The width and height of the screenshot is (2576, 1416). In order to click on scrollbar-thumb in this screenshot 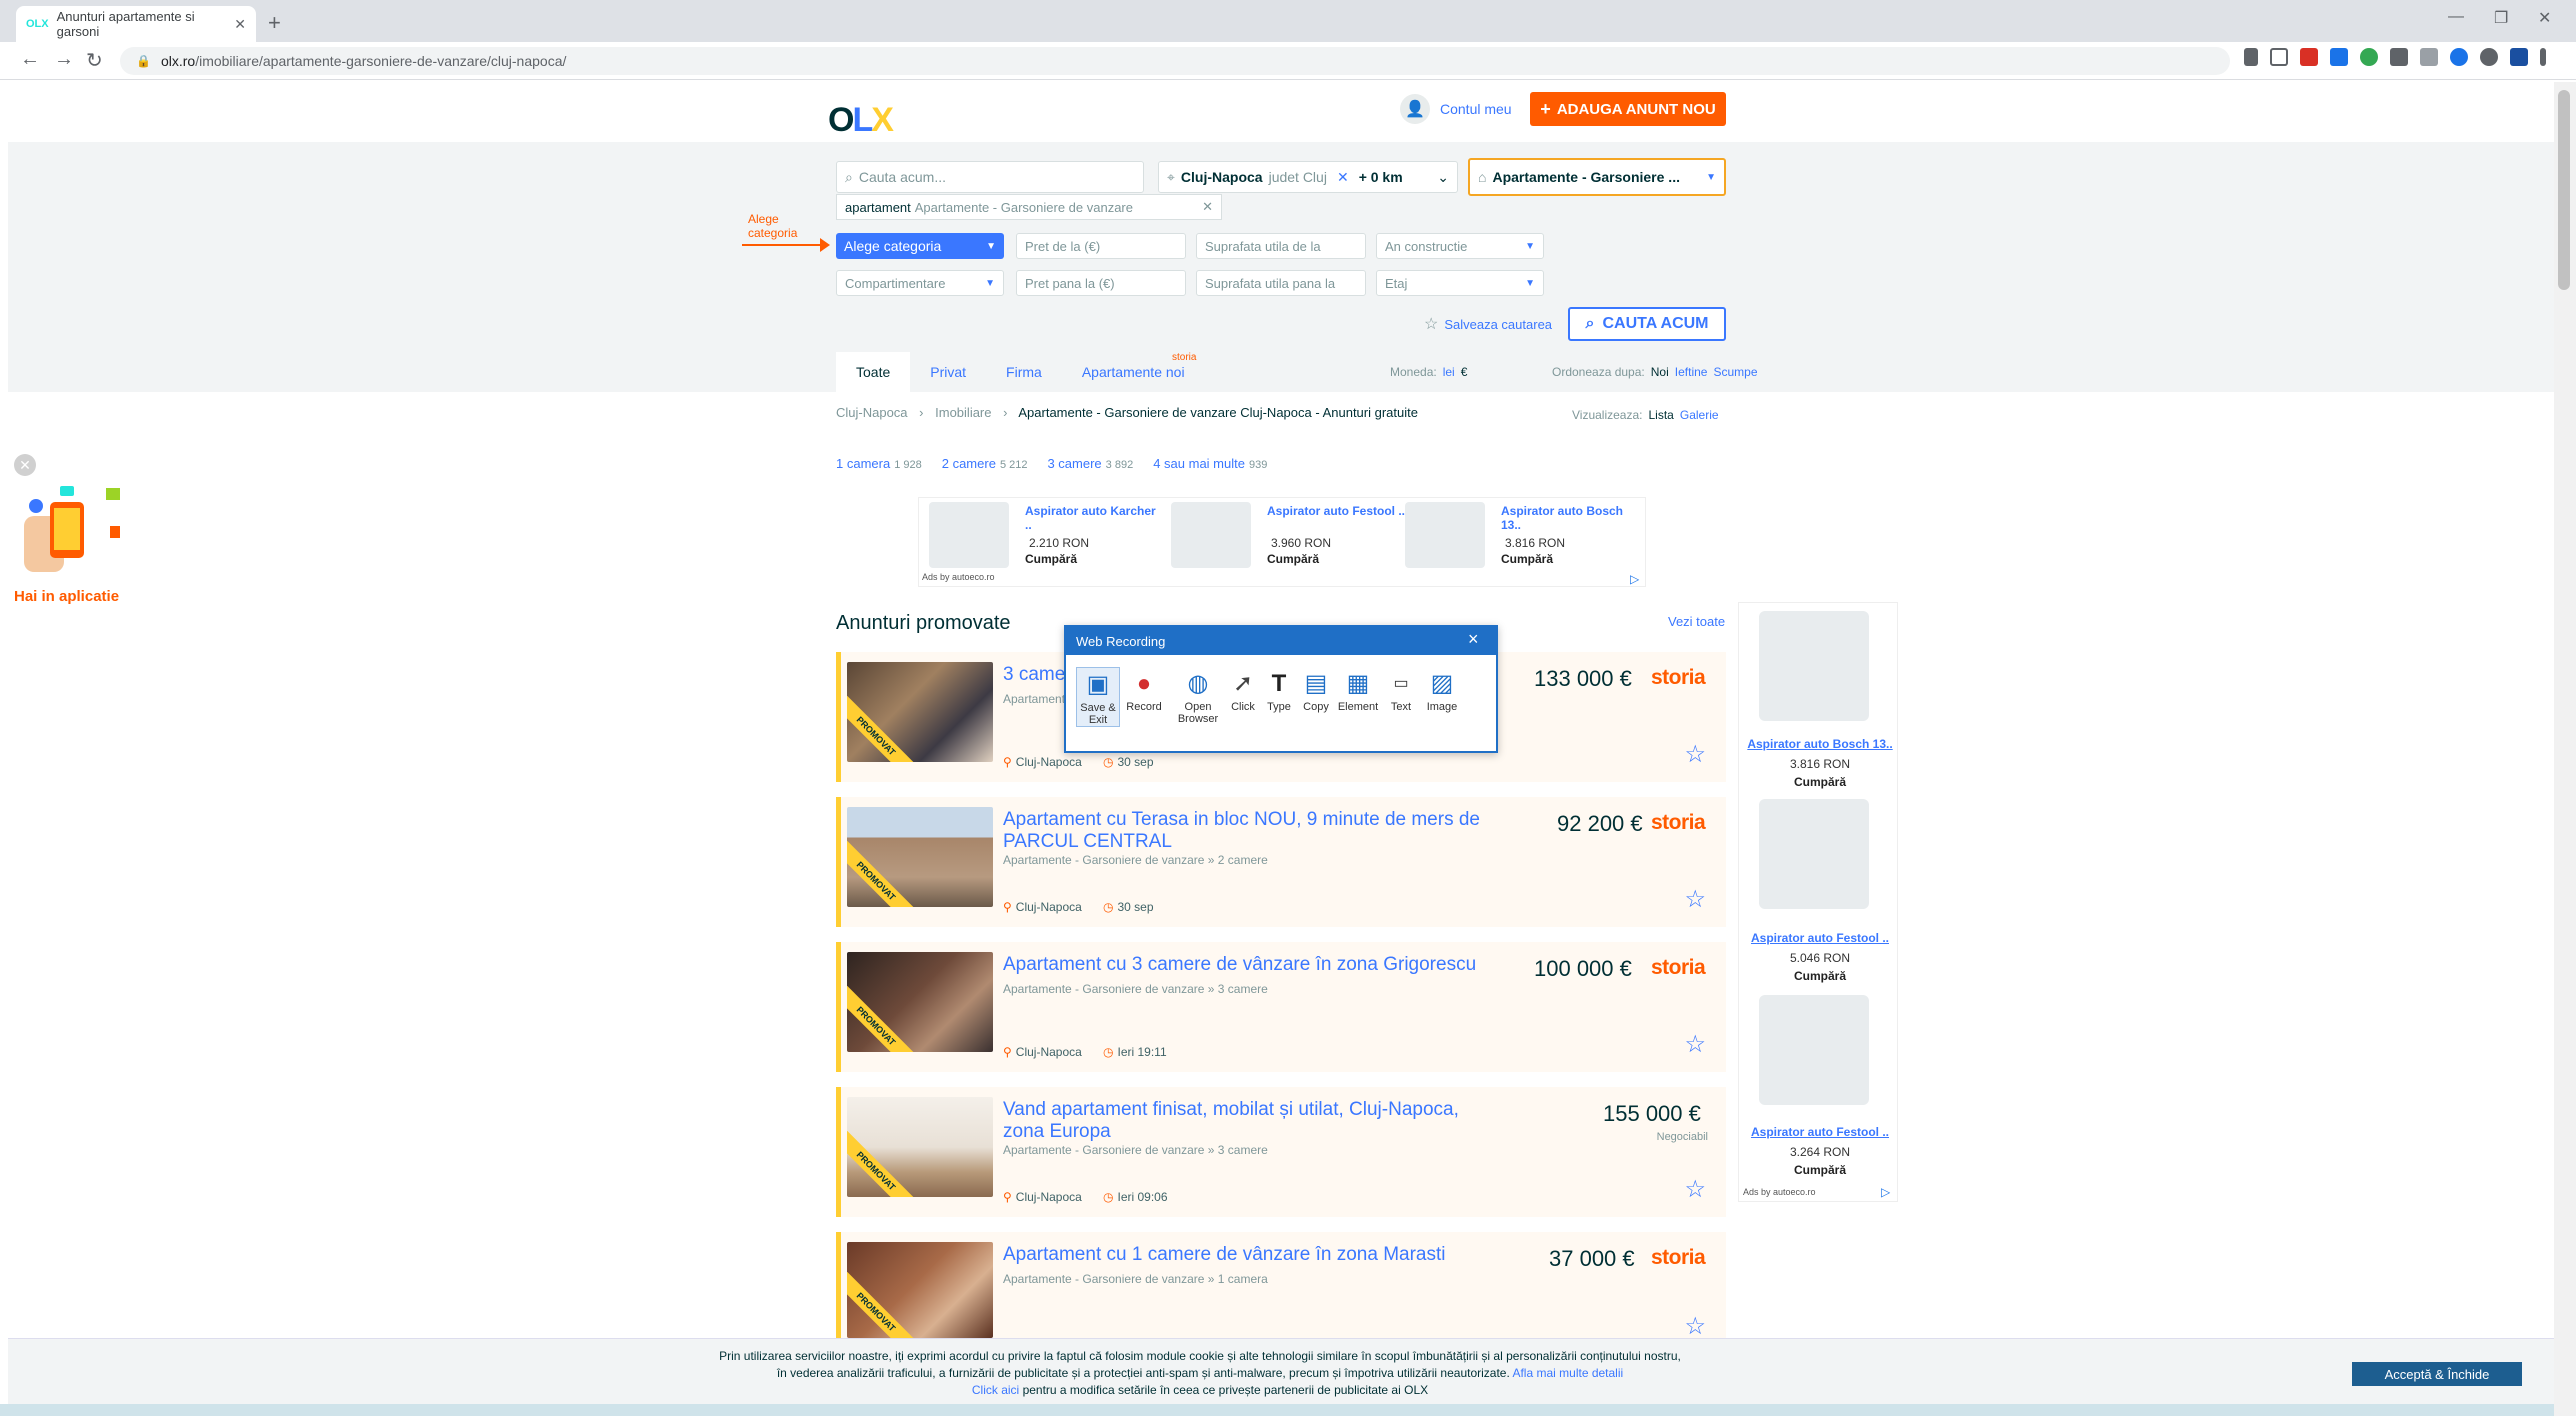, I will do `click(2564, 190)`.